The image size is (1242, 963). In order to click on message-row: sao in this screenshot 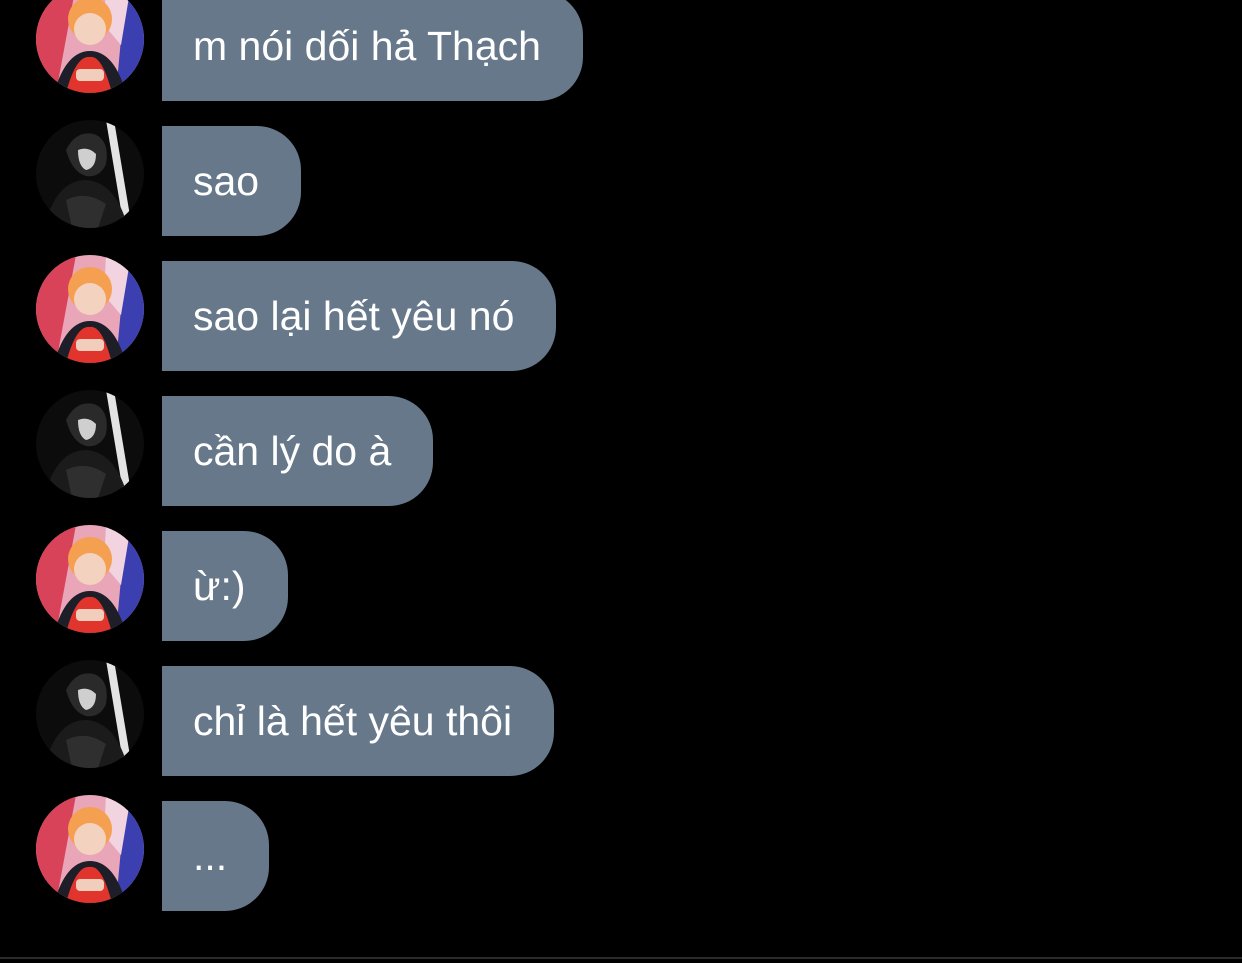, I will do `click(169, 181)`.